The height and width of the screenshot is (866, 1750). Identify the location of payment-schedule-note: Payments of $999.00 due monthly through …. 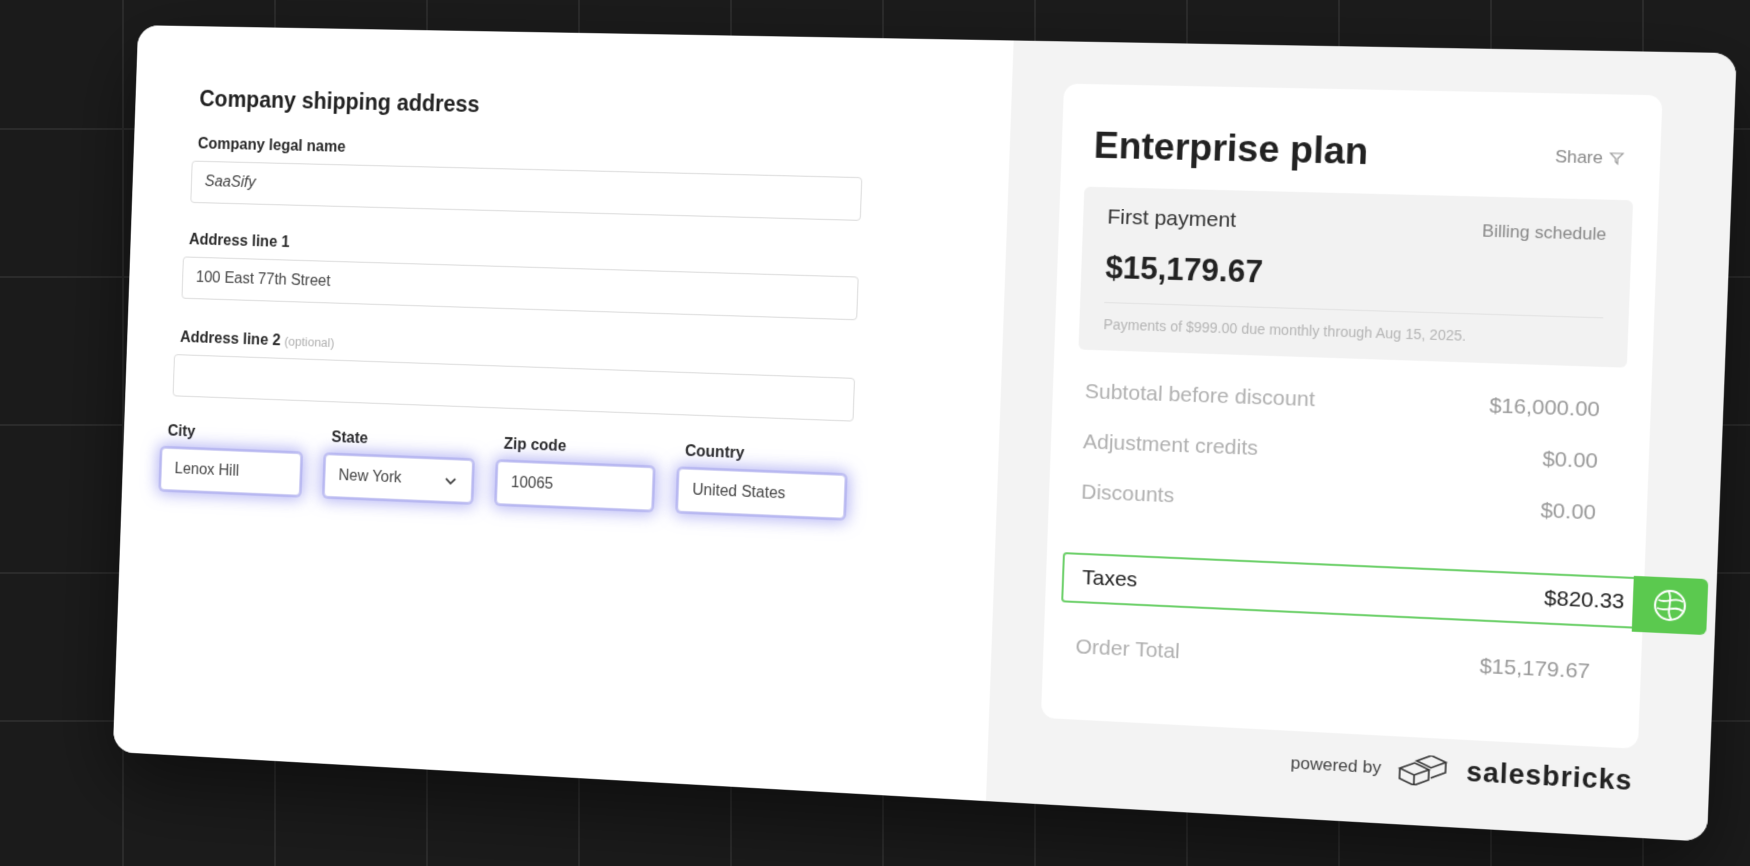
(1285, 330).